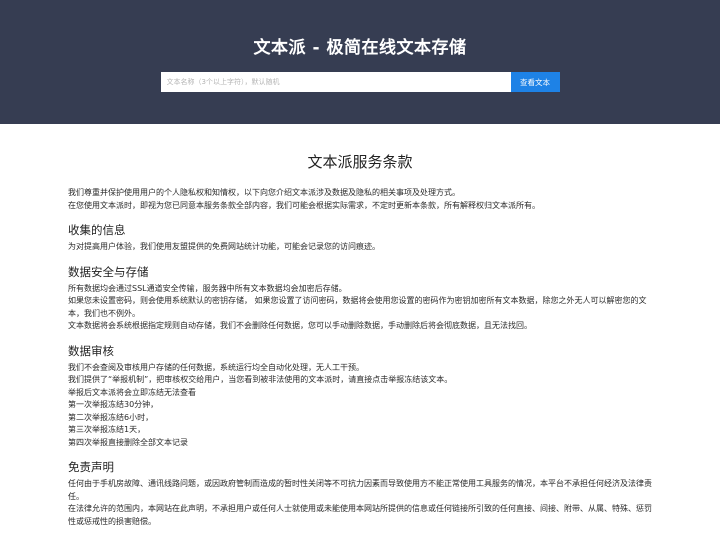  Describe the element at coordinates (128, 442) in the screenshot. I see `section-paragraph: 第四次举报直接删除全部文本记录` at that location.